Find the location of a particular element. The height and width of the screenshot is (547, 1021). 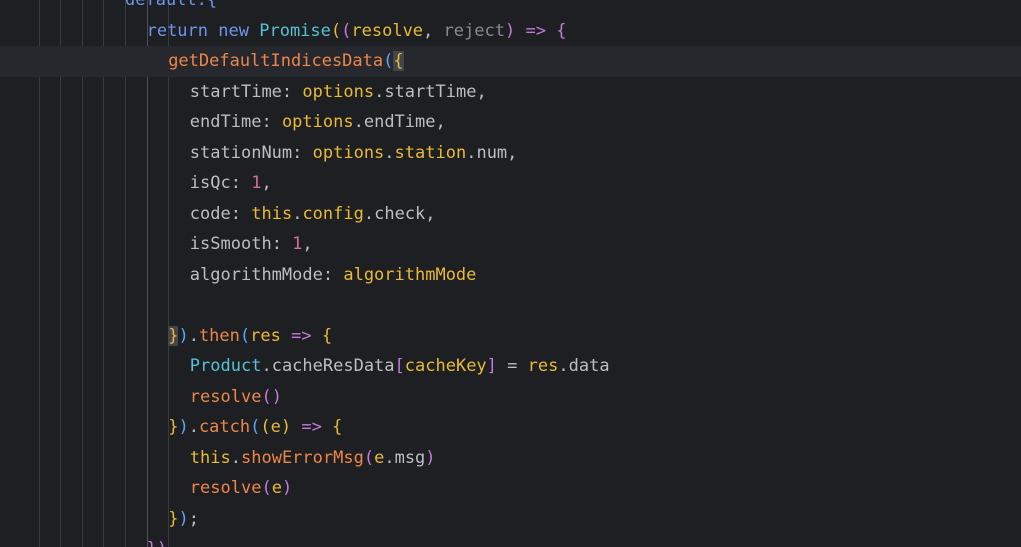

code-token: ] is located at coordinates (491, 366).